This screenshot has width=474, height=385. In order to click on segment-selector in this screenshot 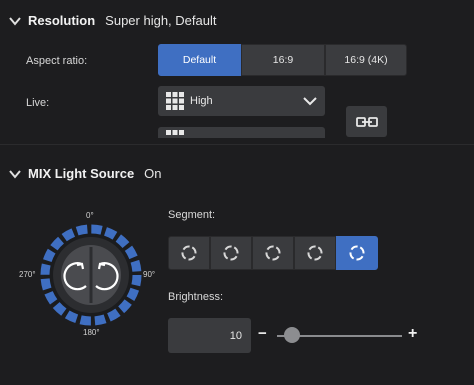, I will do `click(273, 253)`.